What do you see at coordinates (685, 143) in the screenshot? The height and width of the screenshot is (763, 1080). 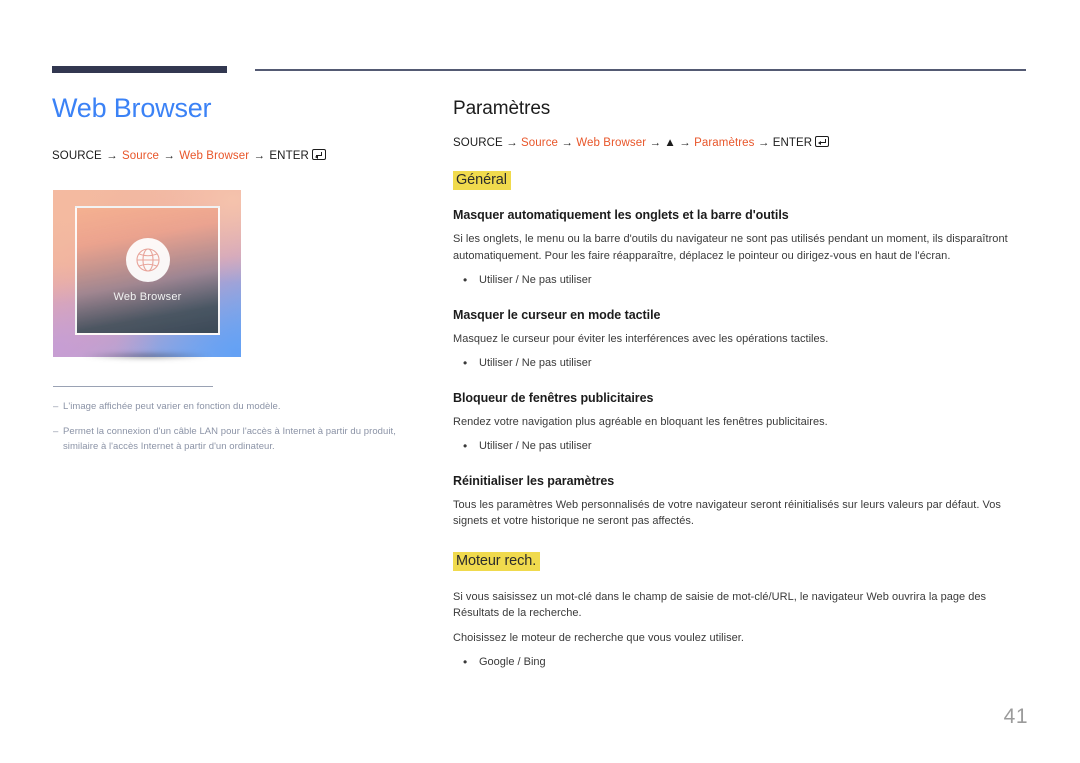 I see `breadcrumb-arrow-4: →` at bounding box center [685, 143].